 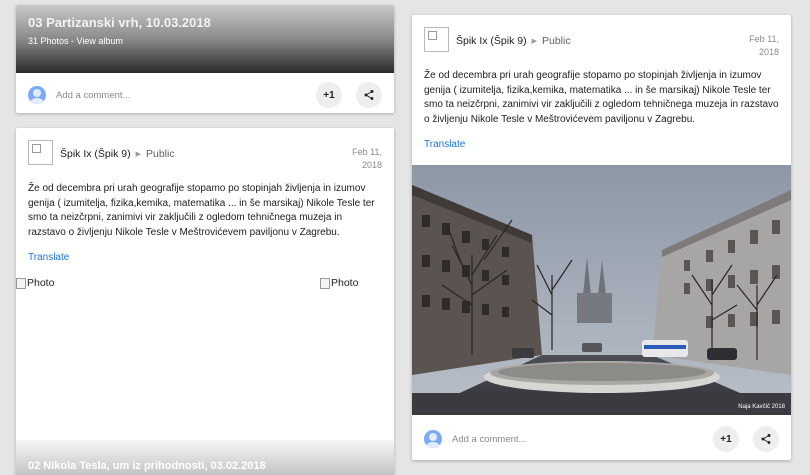 What do you see at coordinates (205, 22) in the screenshot?
I see `album-title: 03 Partizanski vrh, 10.03.2018` at bounding box center [205, 22].